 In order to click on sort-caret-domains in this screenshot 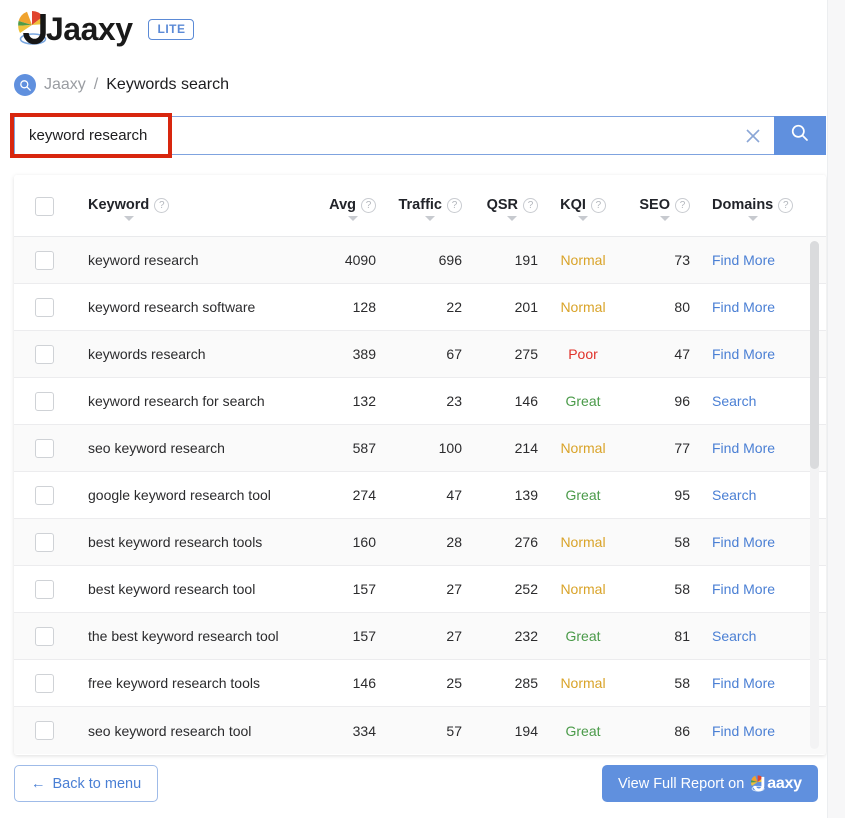, I will do `click(752, 218)`.